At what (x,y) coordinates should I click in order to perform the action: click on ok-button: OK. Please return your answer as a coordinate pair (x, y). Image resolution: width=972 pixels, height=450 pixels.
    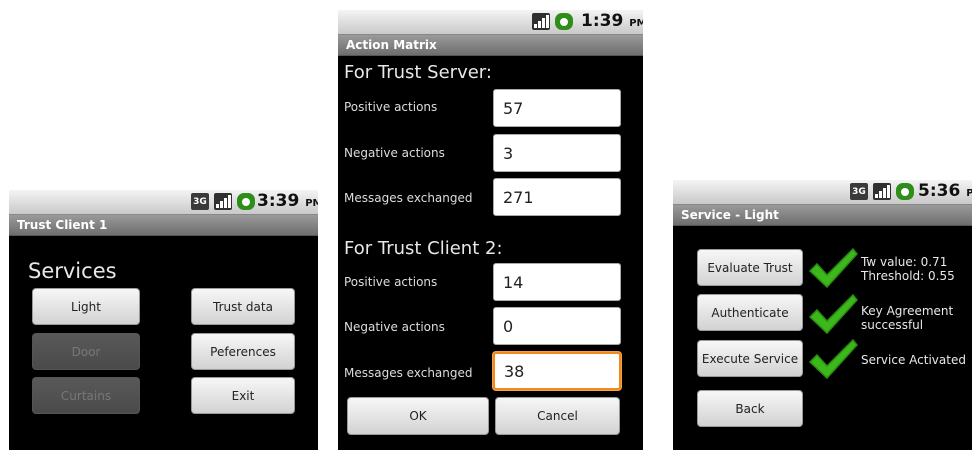
    Looking at the image, I should click on (418, 416).